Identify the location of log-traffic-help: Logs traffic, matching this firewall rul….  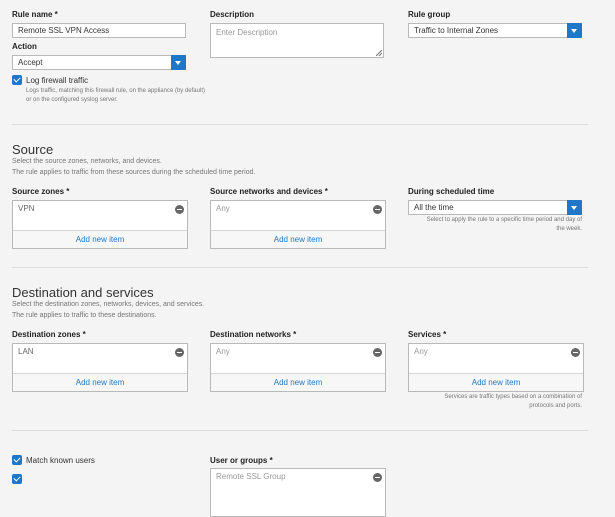
(115, 95).